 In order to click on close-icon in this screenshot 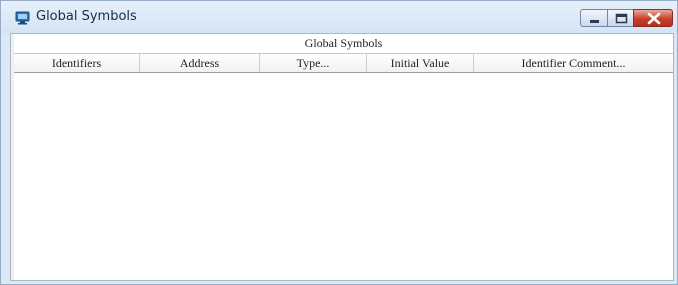, I will do `click(654, 18)`.